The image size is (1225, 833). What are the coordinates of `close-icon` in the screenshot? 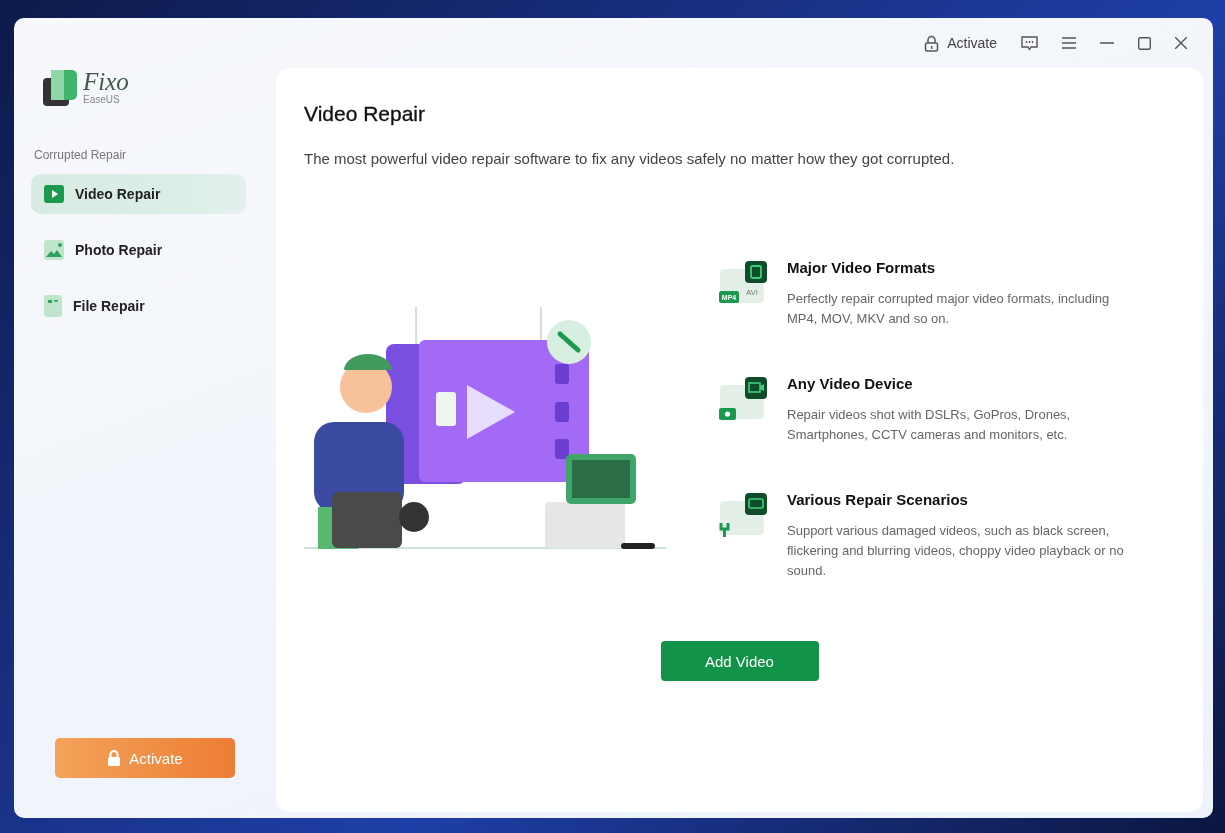 It's located at (1181, 43).